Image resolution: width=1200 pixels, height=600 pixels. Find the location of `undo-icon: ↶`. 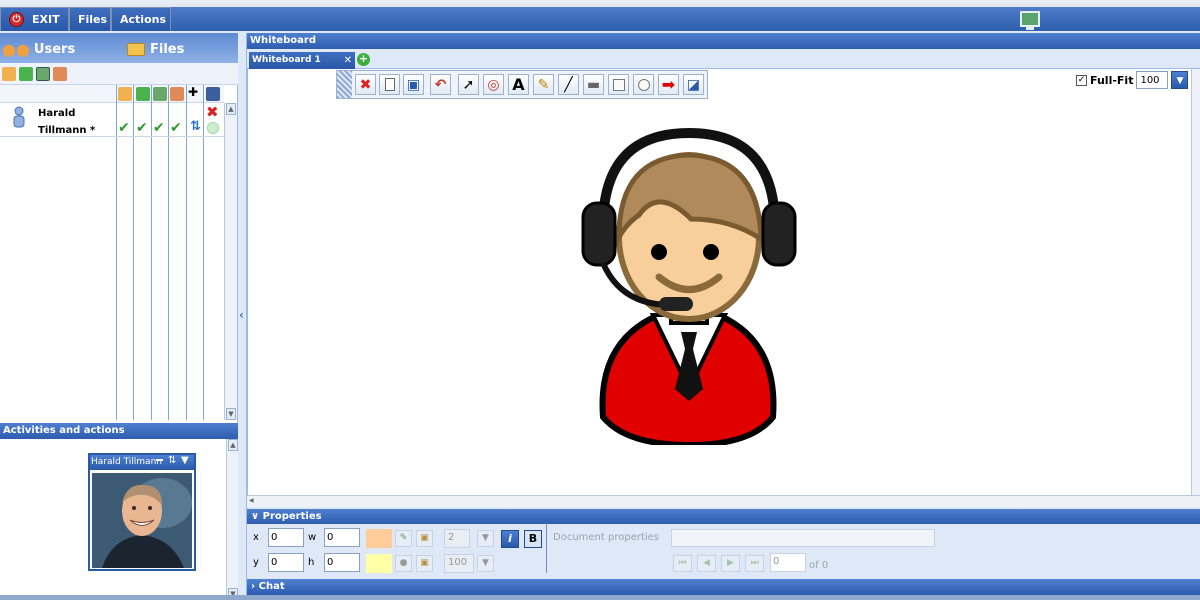

undo-icon: ↶ is located at coordinates (440, 84).